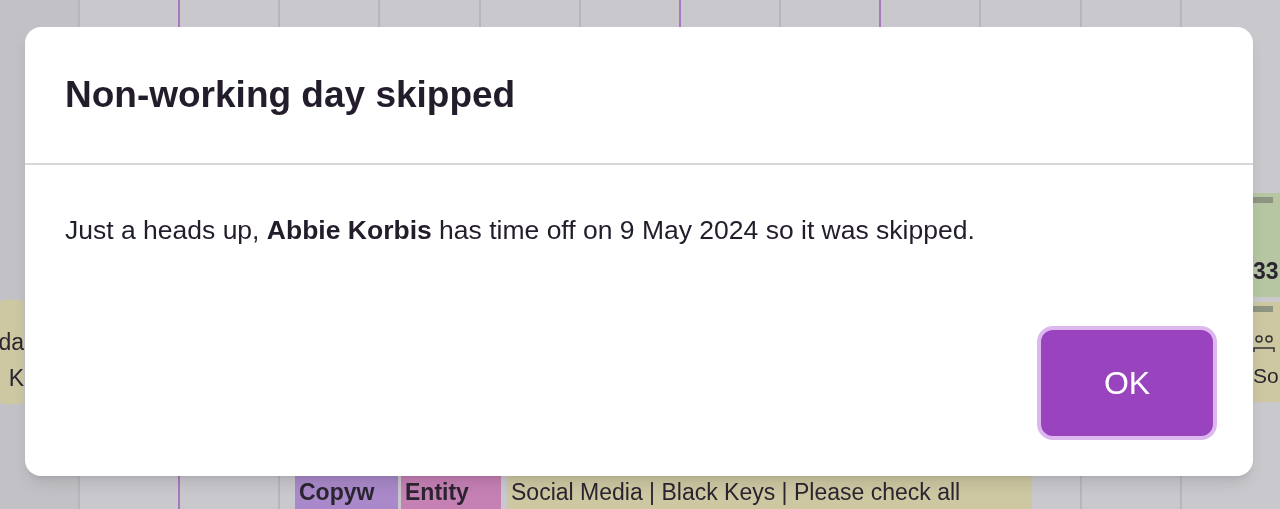  I want to click on event-title: Entity, so click(437, 492).